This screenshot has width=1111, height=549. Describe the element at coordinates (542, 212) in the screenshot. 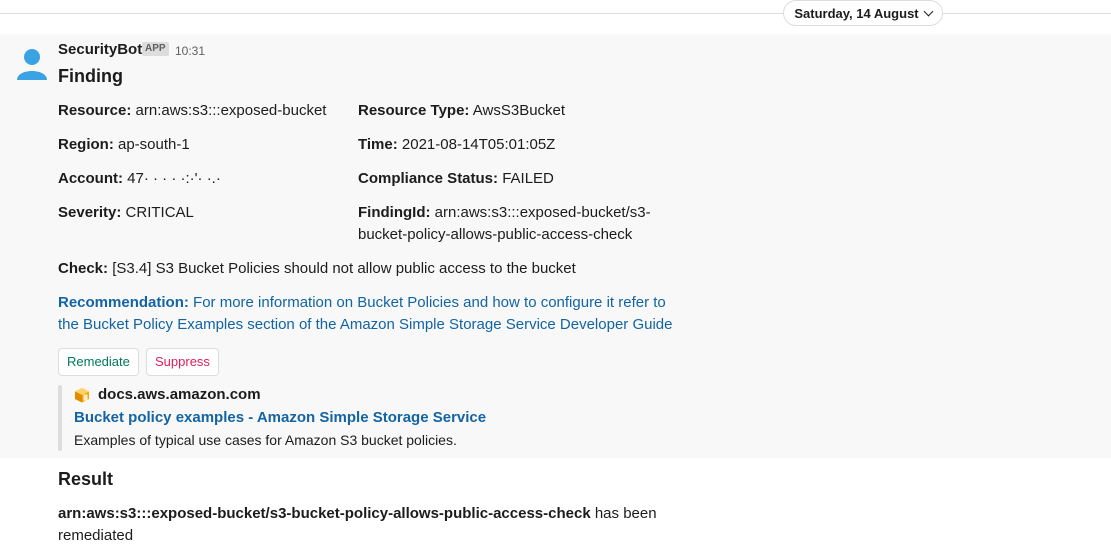

I see `field-value: arn:aws:s3:::exposed-bucket/s3-` at that location.